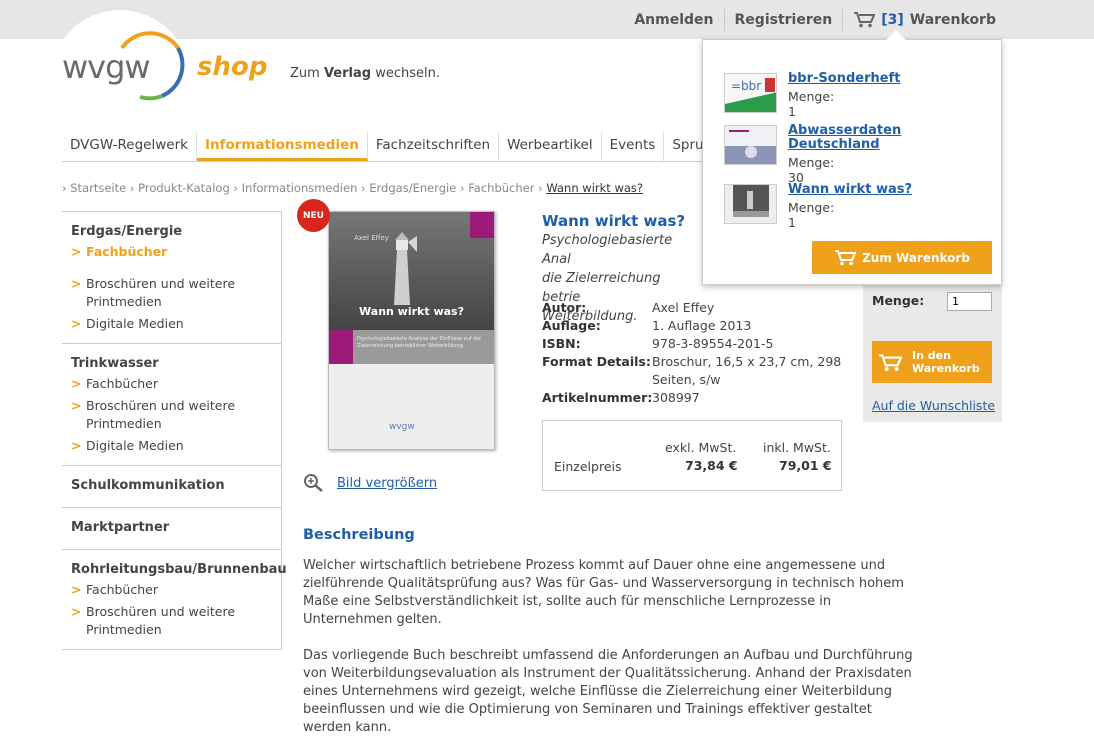  What do you see at coordinates (676, 397) in the screenshot?
I see `spec-value: 308997` at bounding box center [676, 397].